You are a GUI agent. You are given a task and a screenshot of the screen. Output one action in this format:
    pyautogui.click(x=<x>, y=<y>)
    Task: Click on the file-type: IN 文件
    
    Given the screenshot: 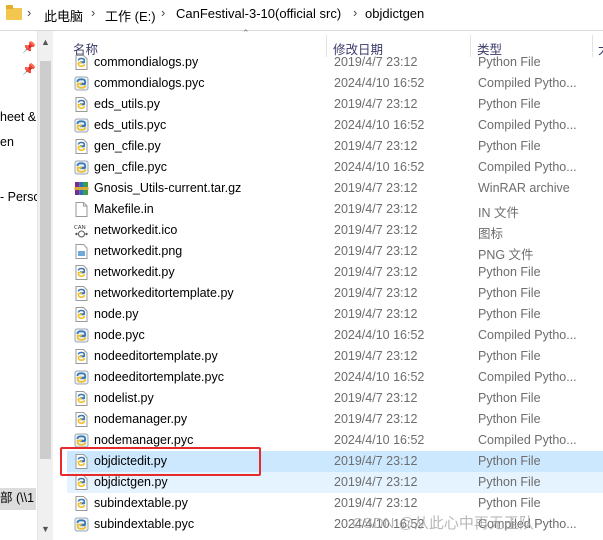 What is the action you would take?
    pyautogui.click(x=498, y=213)
    